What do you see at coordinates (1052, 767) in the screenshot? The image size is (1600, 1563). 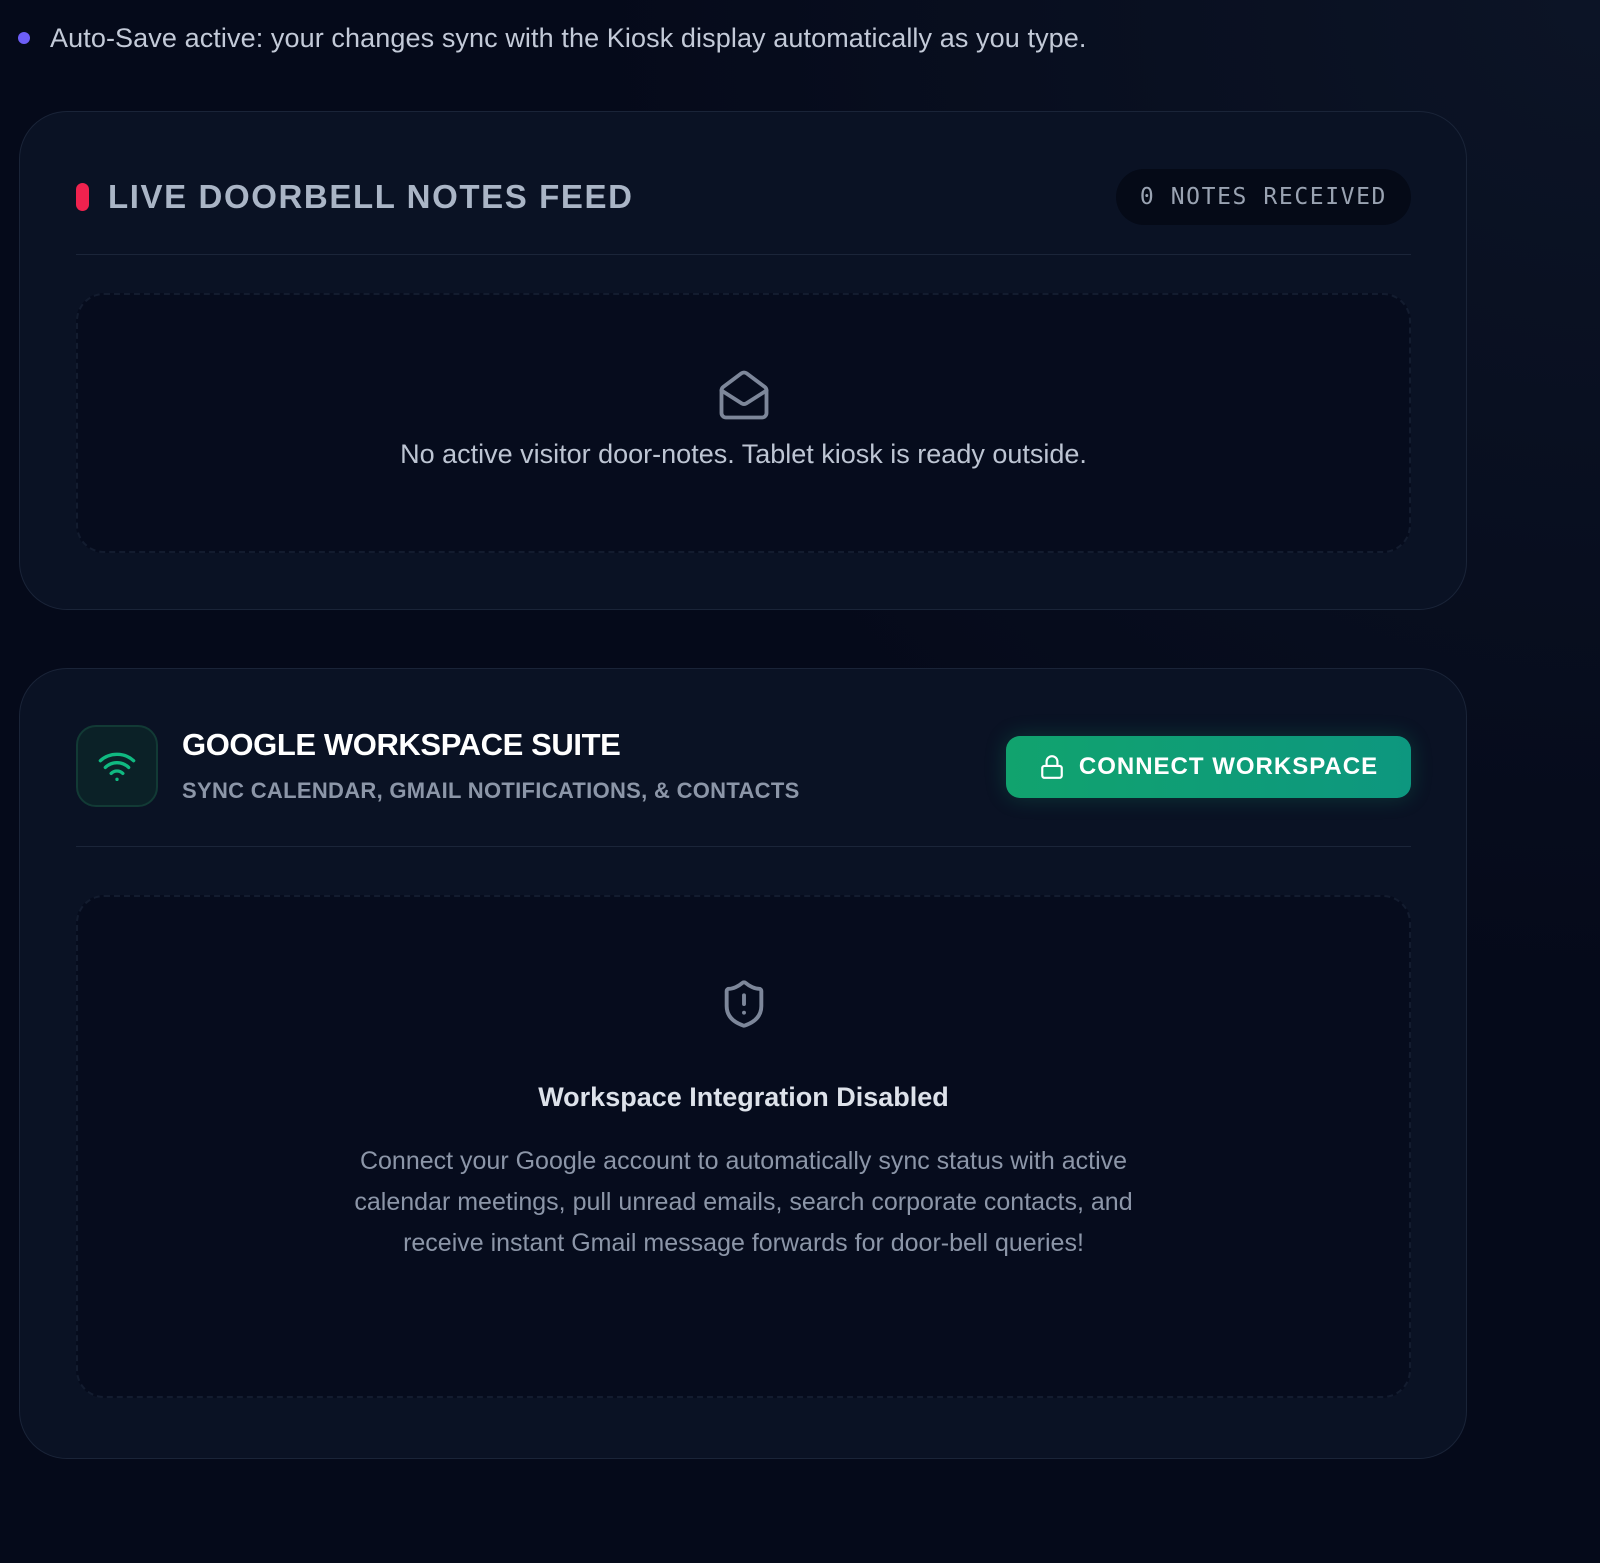 I see `lock-icon` at bounding box center [1052, 767].